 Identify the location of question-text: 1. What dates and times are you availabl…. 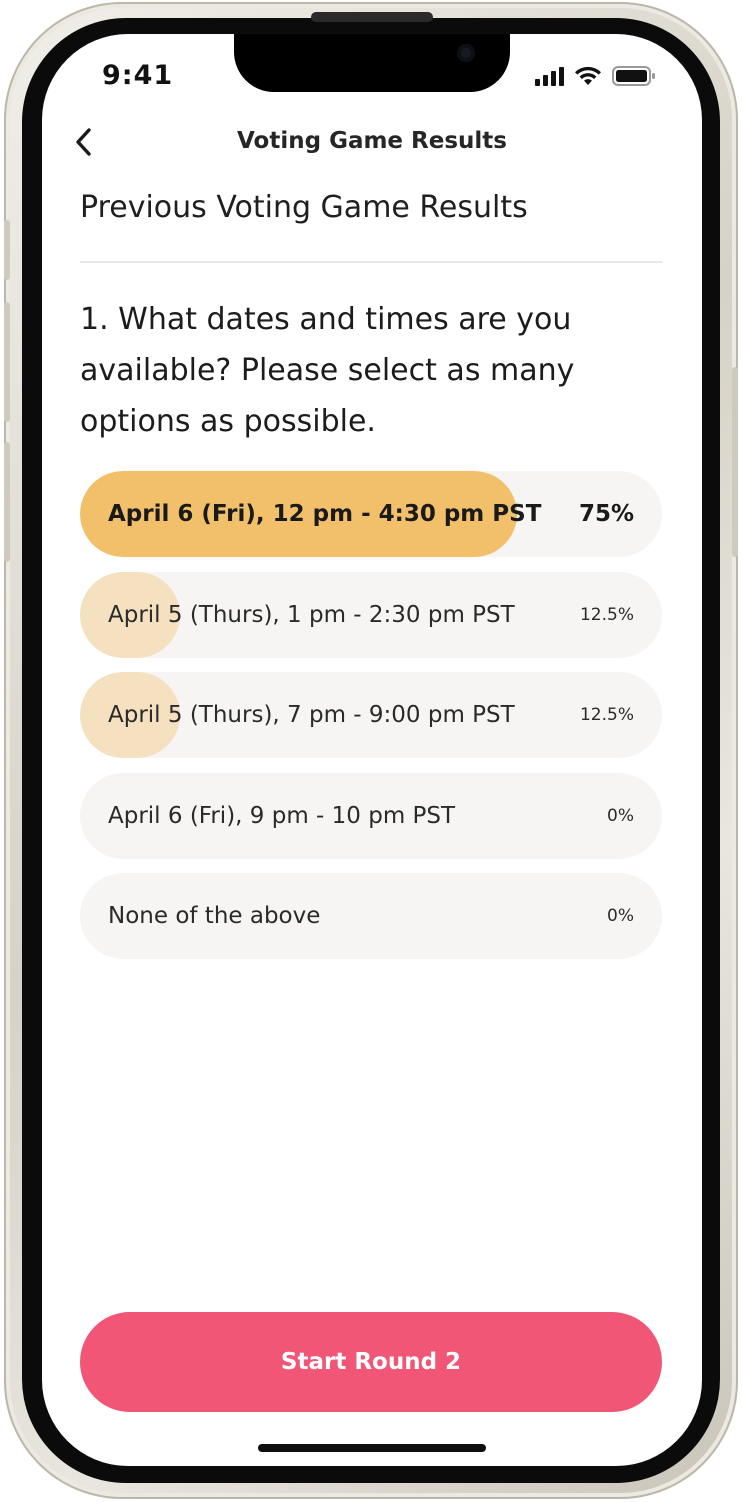
(327, 370).